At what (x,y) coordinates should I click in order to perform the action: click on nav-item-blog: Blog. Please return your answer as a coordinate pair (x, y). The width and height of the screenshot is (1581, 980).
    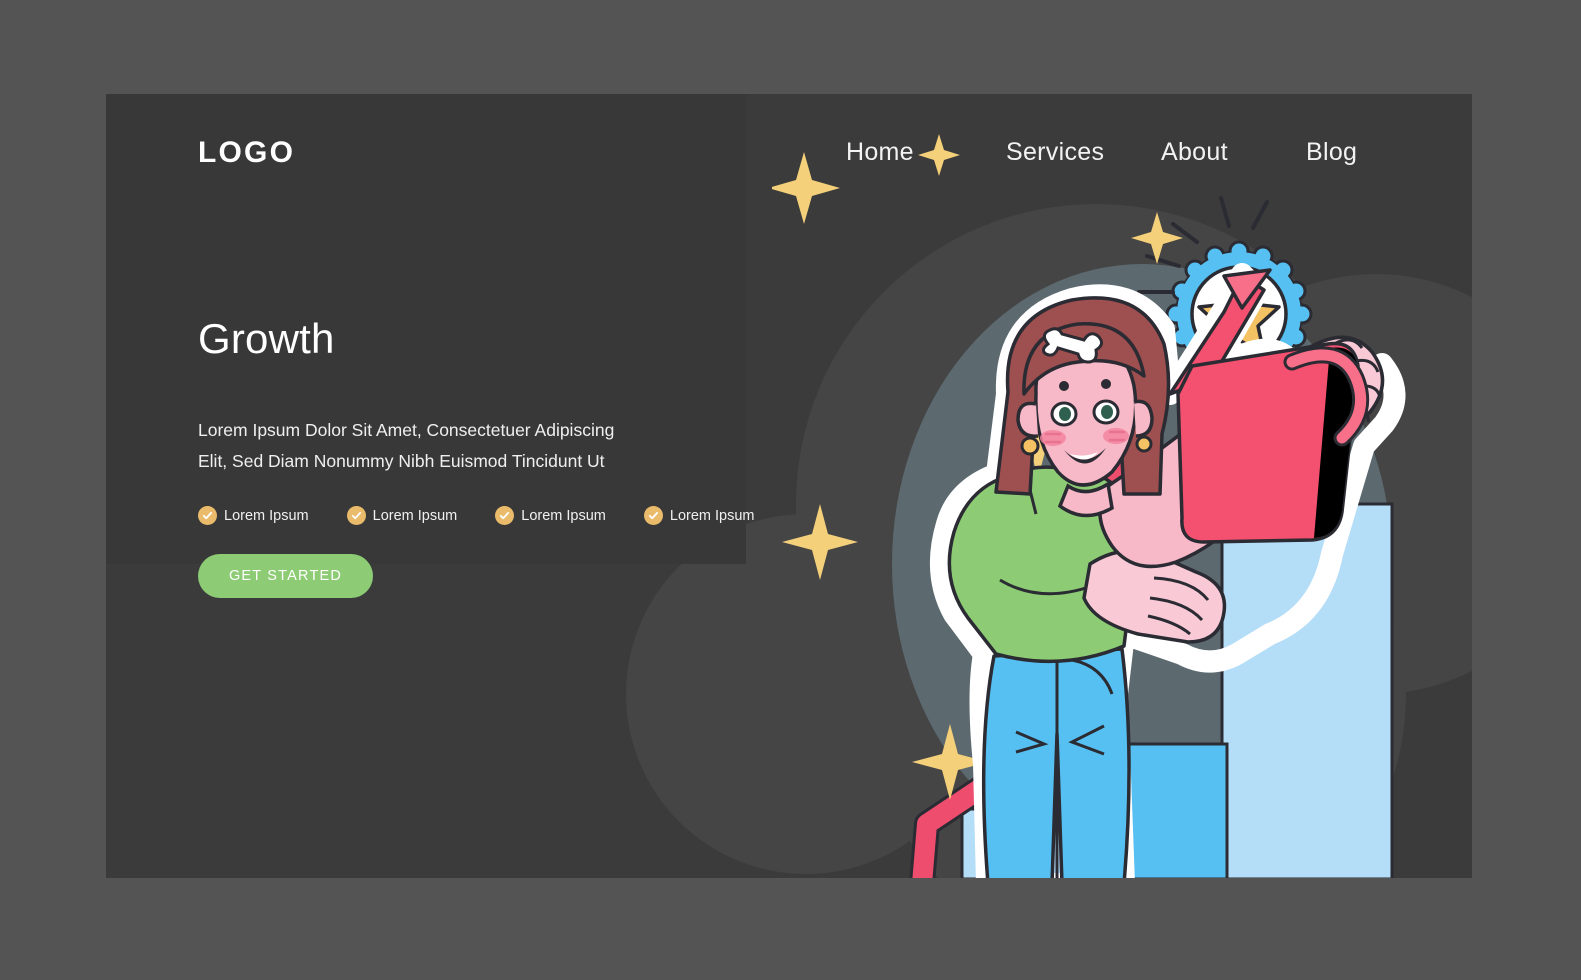
    Looking at the image, I should click on (1356, 152).